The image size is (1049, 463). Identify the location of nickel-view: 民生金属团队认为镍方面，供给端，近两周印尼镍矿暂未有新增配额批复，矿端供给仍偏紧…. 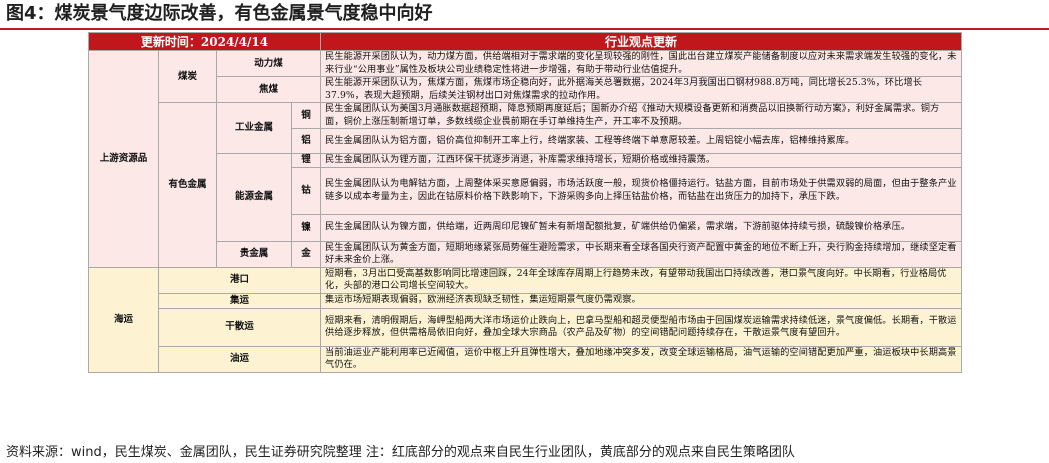
(641, 227).